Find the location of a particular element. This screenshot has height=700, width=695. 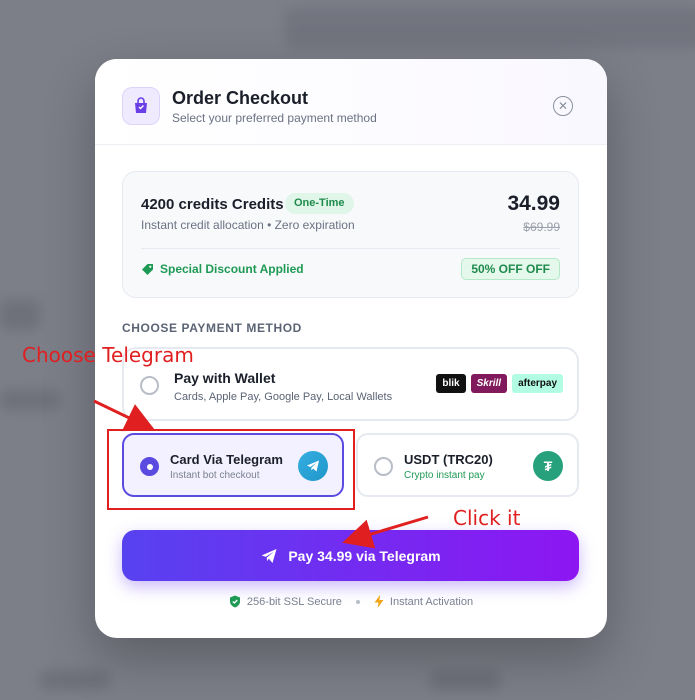

annotation-arrows is located at coordinates (261, 474).